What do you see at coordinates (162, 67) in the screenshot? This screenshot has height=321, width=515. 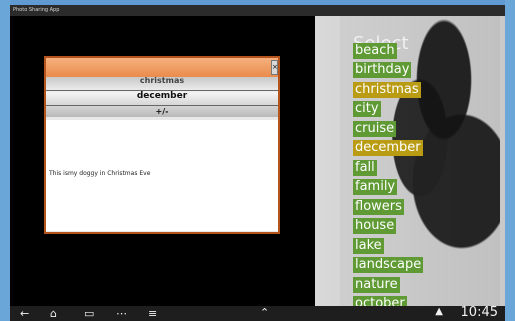 I see `dialog-header: ×` at bounding box center [162, 67].